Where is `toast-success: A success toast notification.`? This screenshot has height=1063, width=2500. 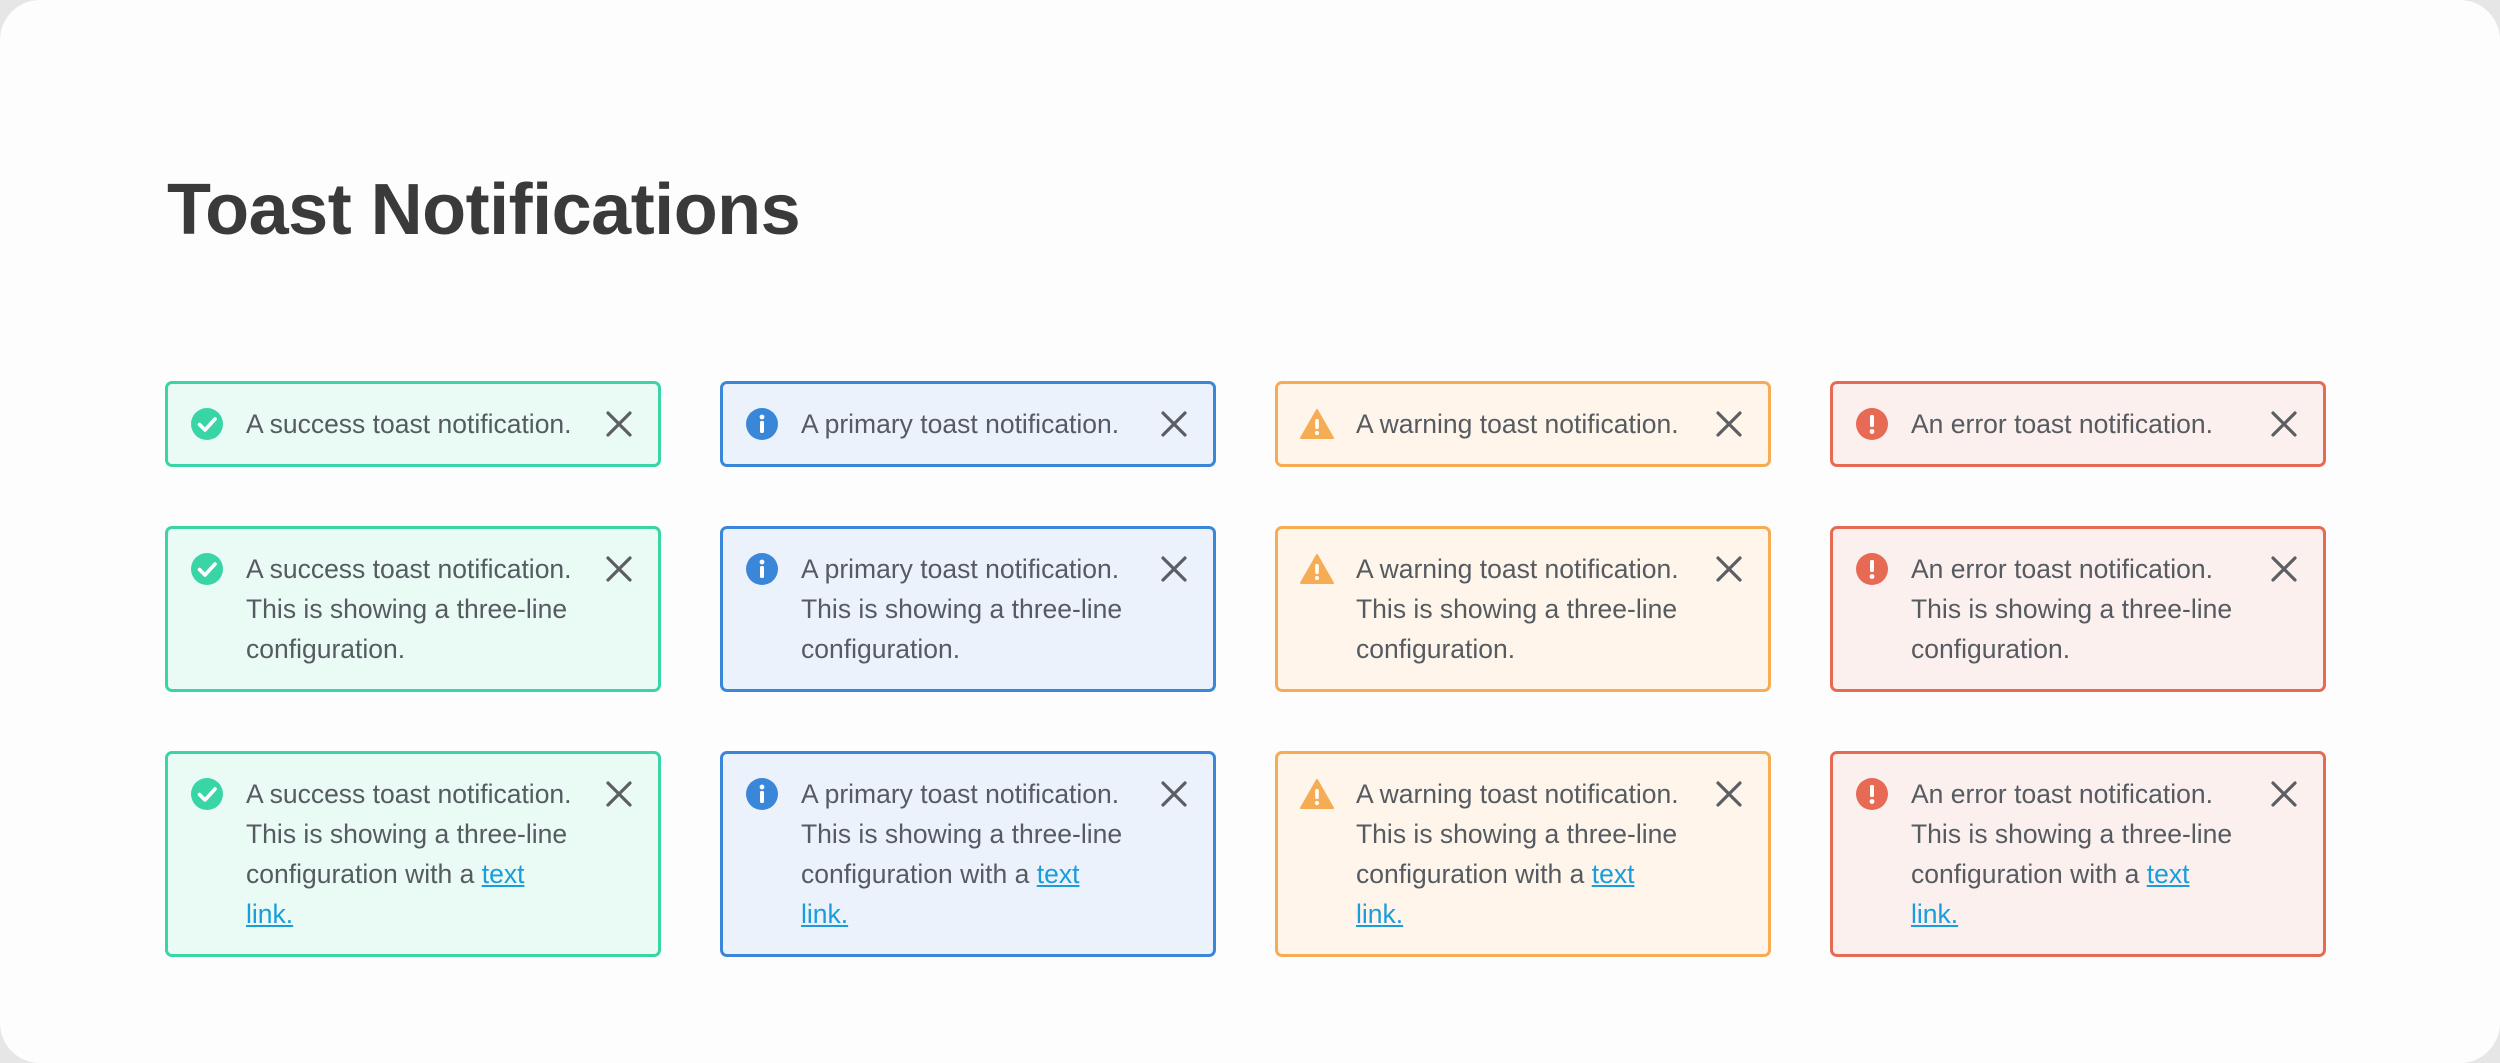
toast-success: A success toast notification. is located at coordinates (413, 424).